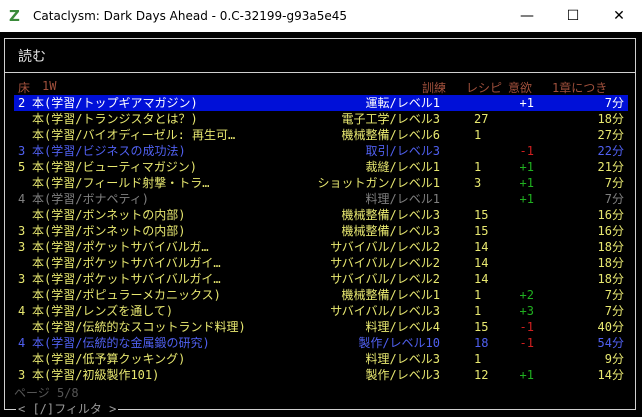 The image size is (642, 417). What do you see at coordinates (46, 393) in the screenshot?
I see `page-indicator: ページ 5/8` at bounding box center [46, 393].